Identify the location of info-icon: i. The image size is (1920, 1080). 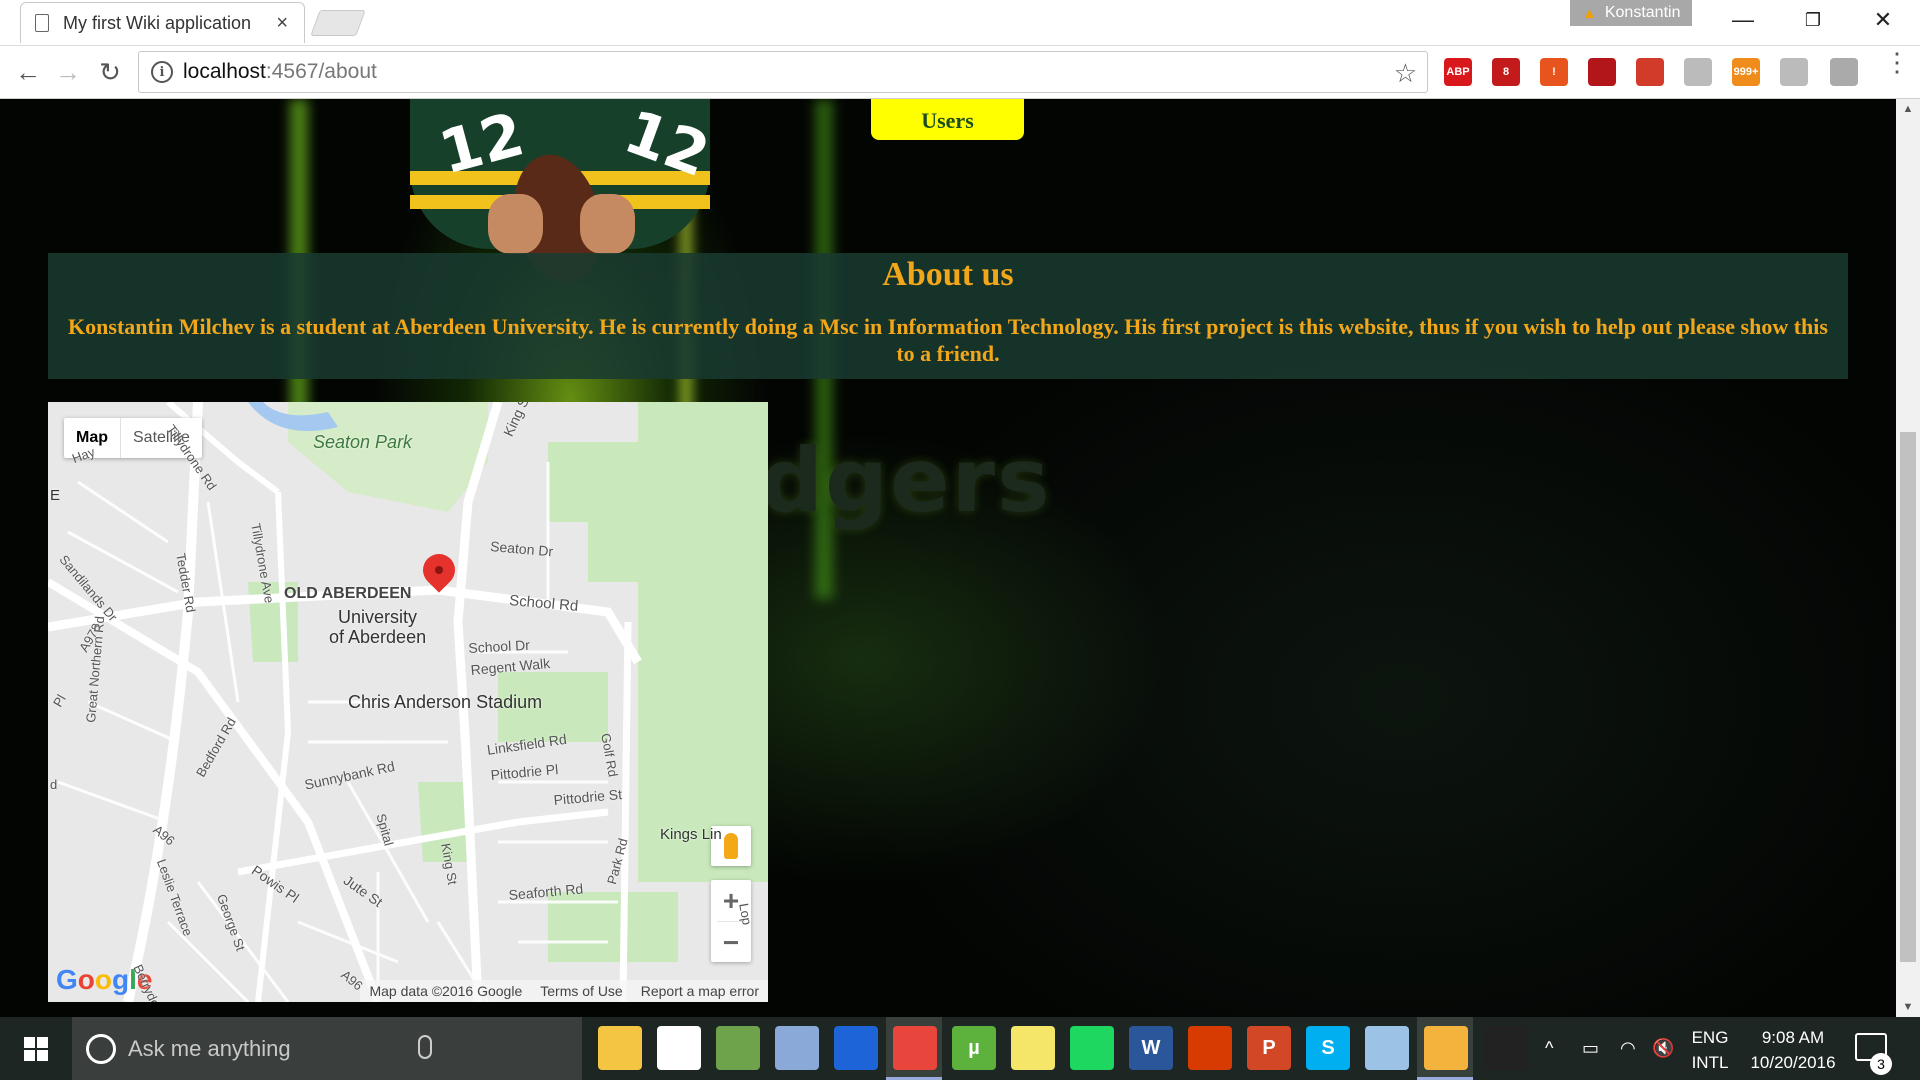
(162, 72).